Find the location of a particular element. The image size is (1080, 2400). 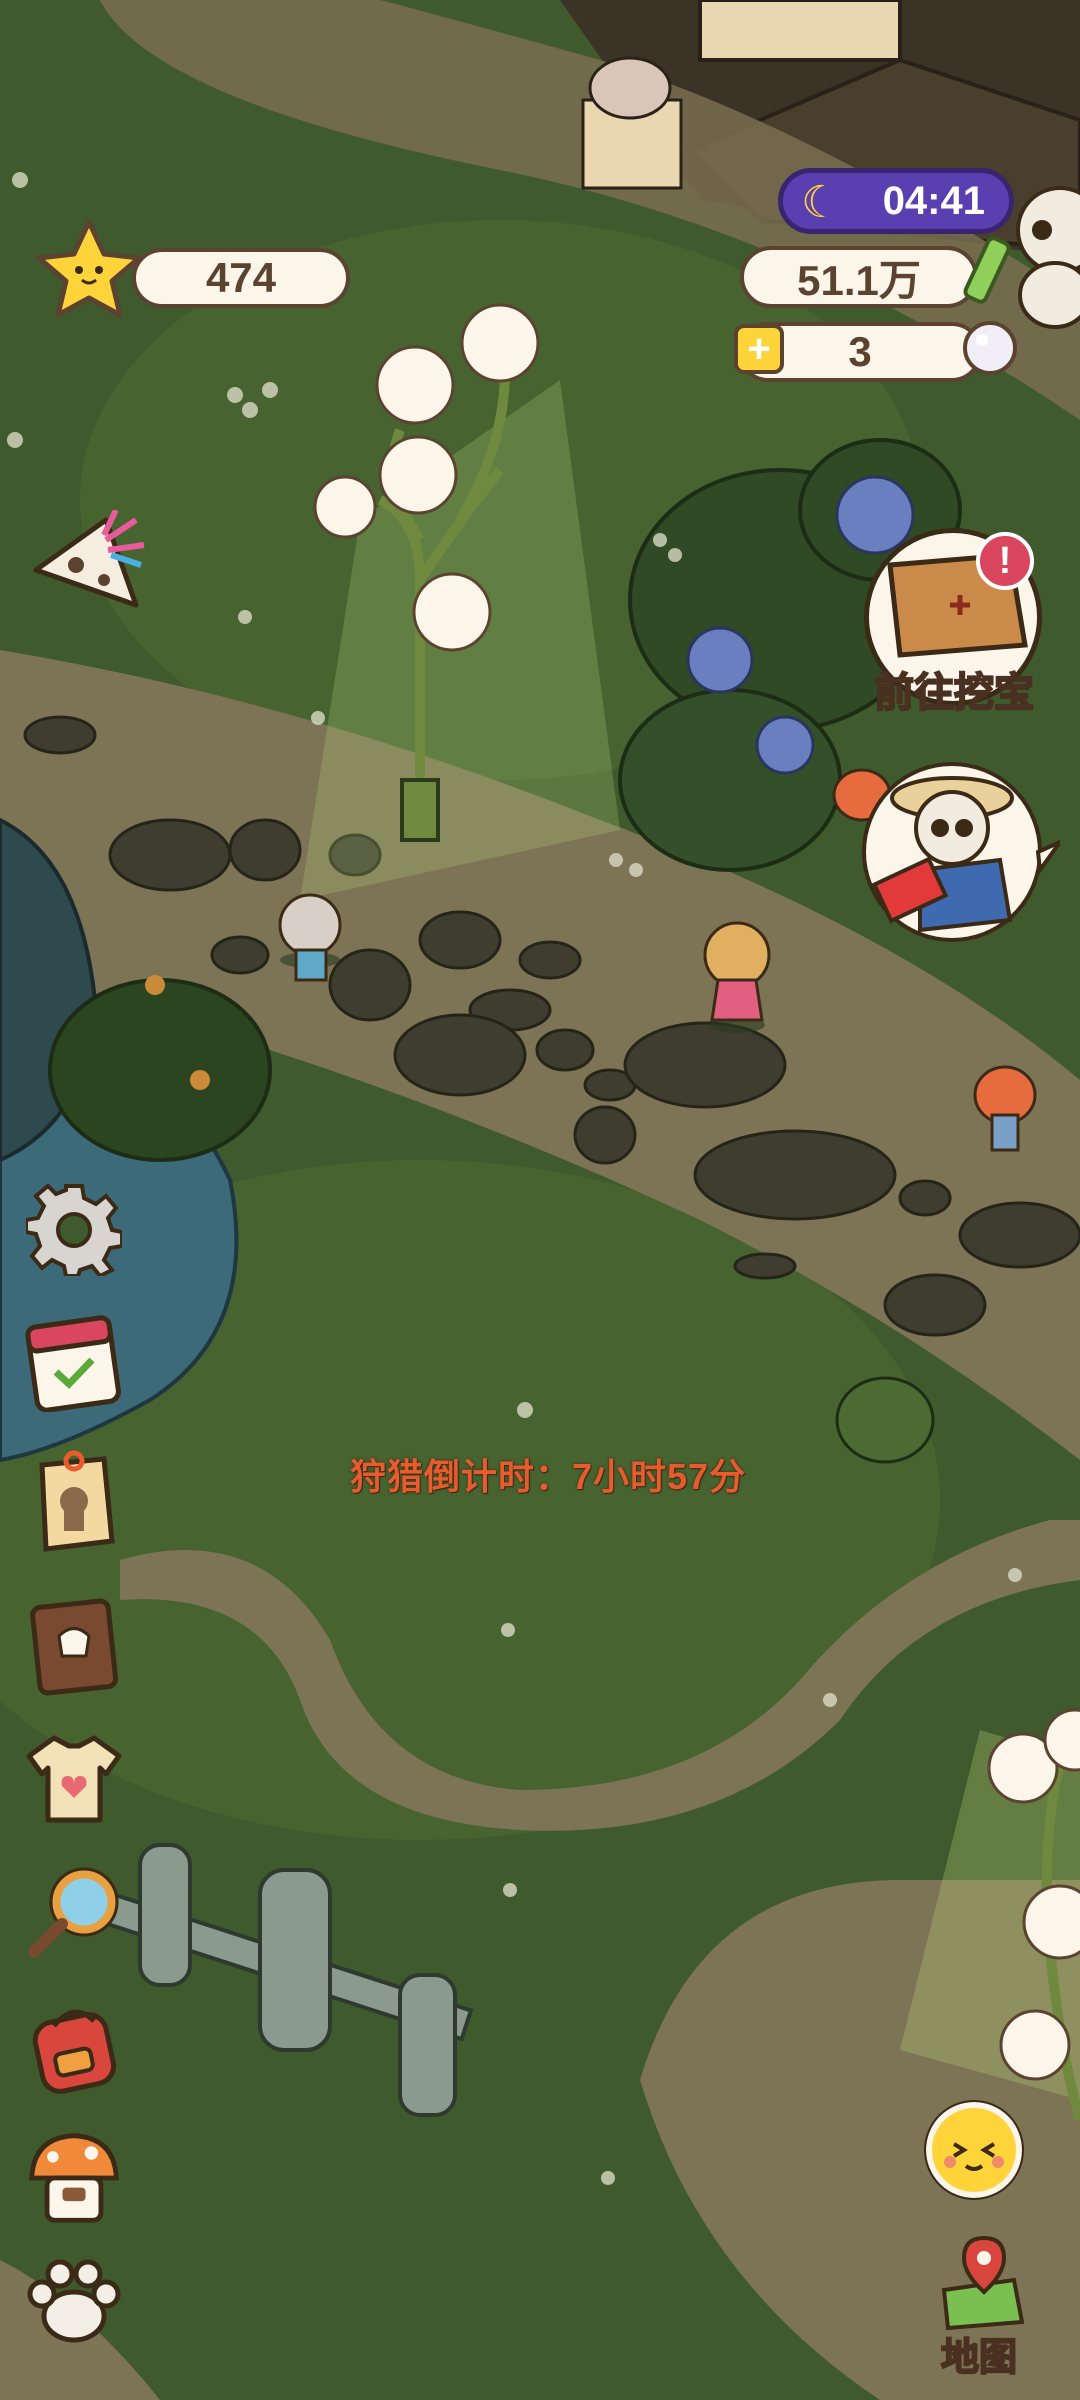

pets-button is located at coordinates (74, 2302).